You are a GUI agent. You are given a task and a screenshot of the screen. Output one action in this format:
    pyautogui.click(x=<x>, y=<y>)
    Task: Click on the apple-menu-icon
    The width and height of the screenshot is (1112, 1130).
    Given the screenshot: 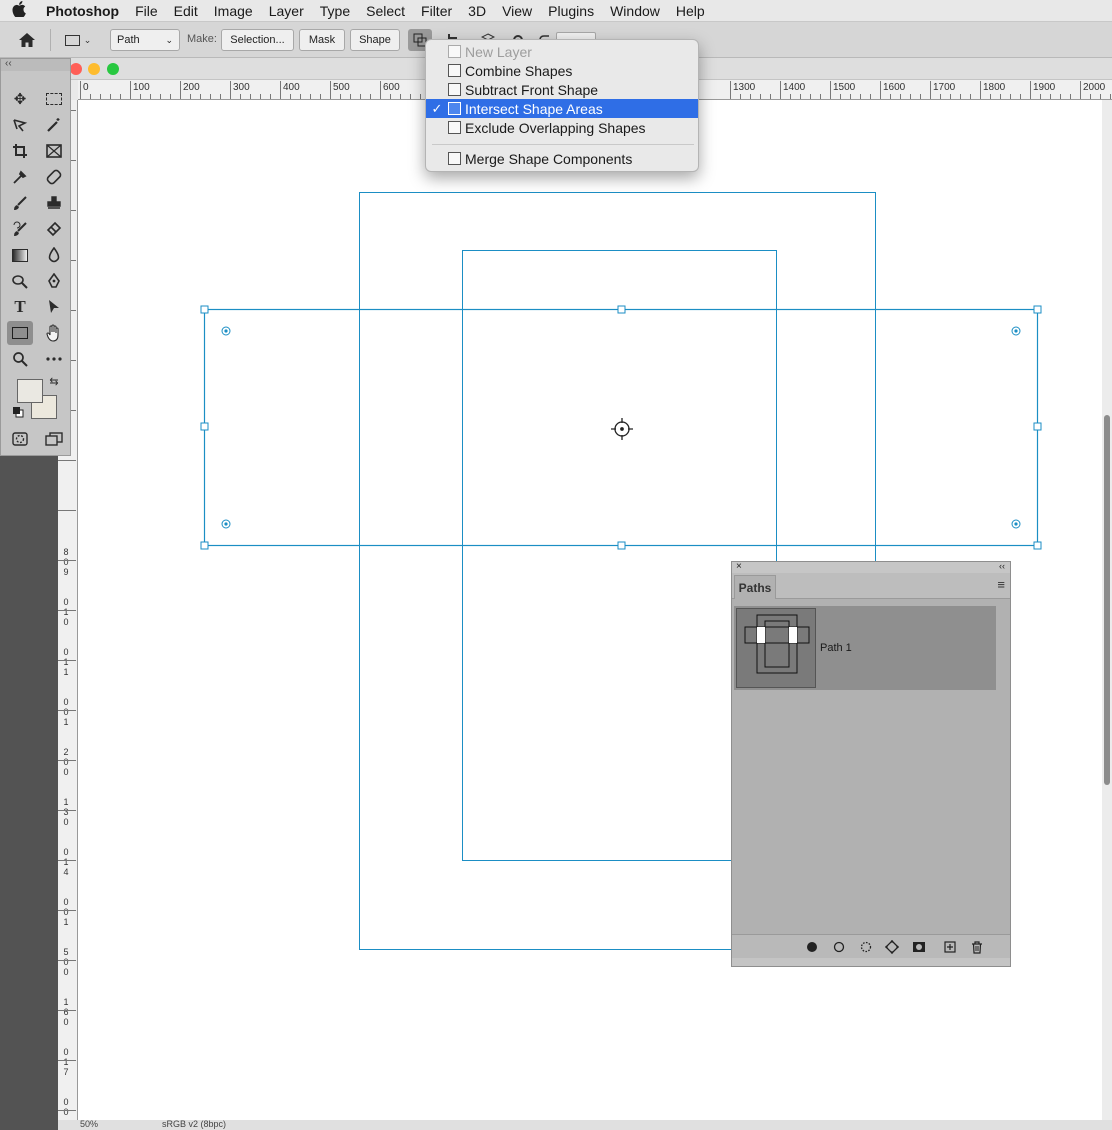 What is the action you would take?
    pyautogui.click(x=19, y=10)
    